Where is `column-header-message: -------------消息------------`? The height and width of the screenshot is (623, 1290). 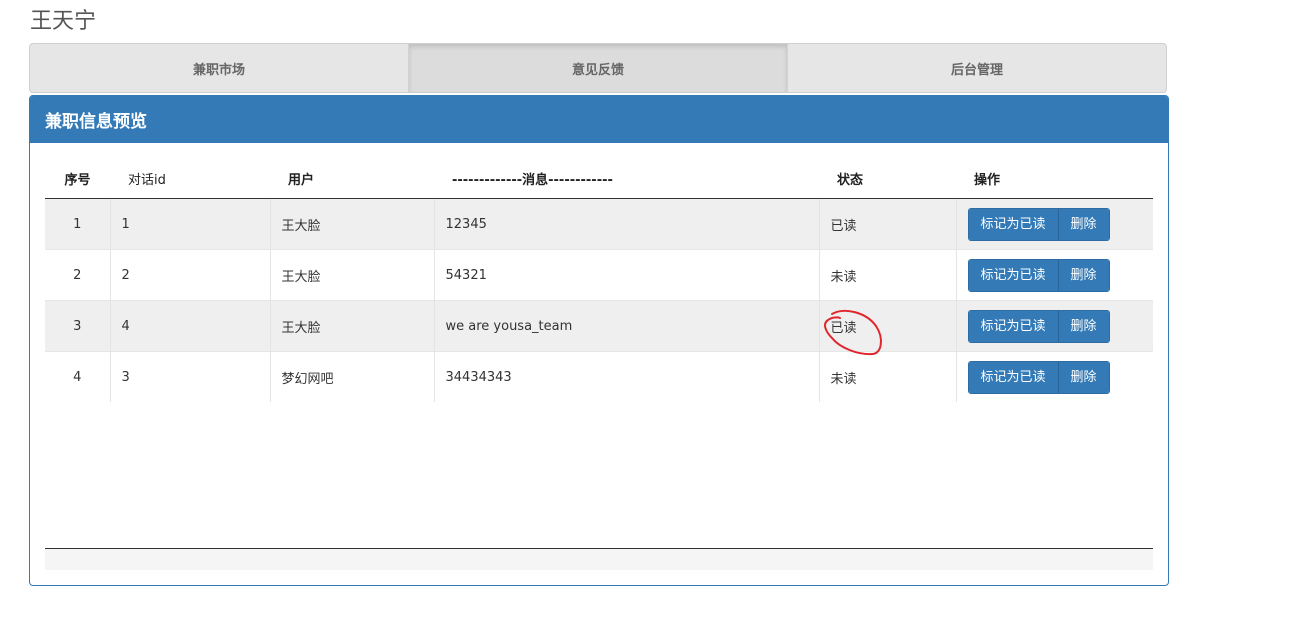
column-header-message: -------------消息------------ is located at coordinates (626, 178).